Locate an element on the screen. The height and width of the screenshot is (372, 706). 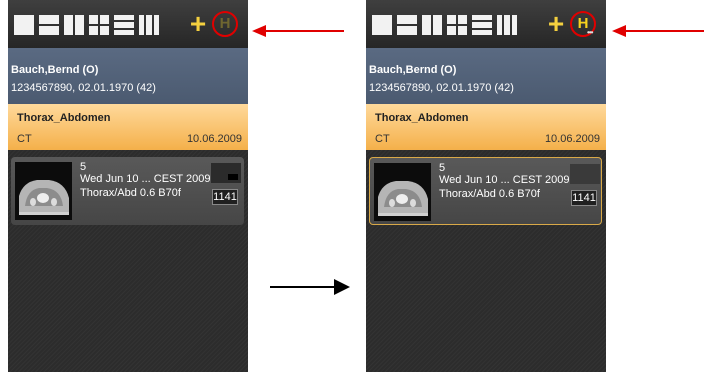
h-button: H ••• is located at coordinates (583, 24).